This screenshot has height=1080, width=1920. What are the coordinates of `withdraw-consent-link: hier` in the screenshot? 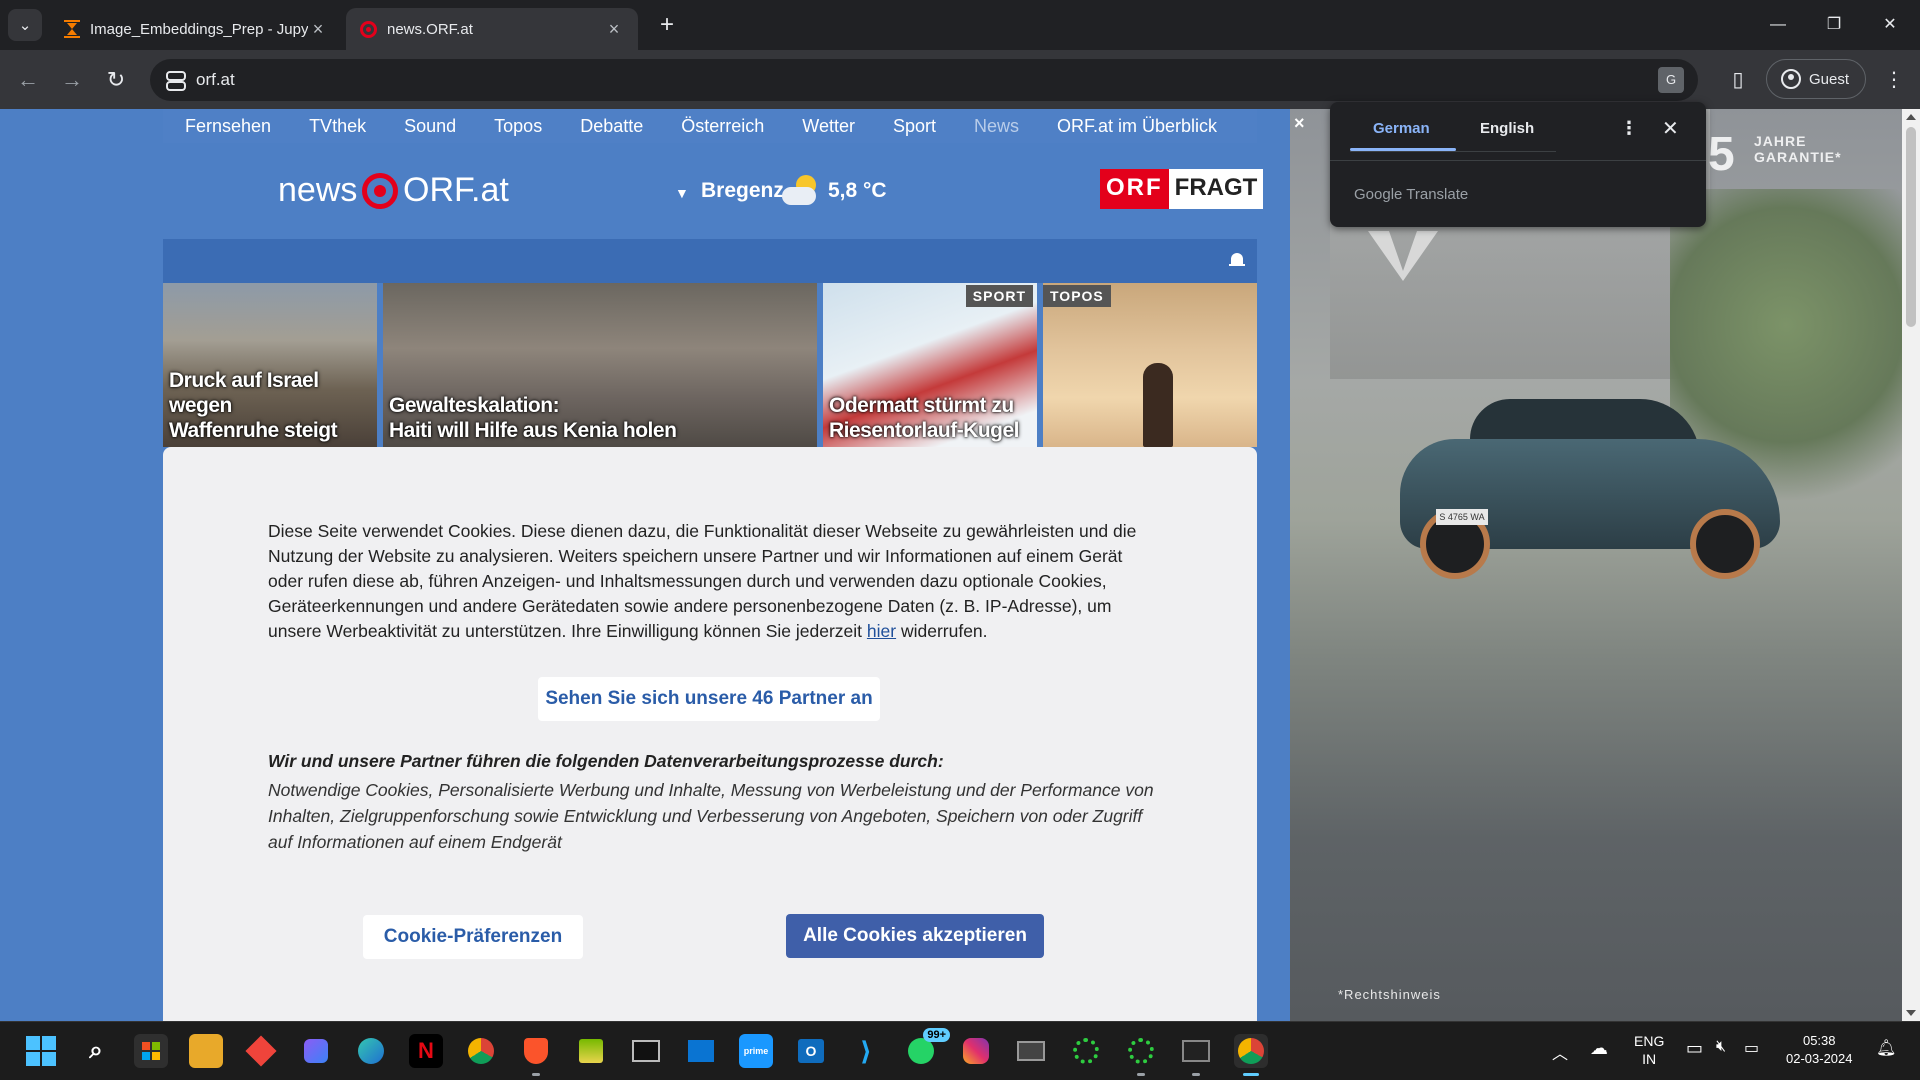 It's located at (881, 631).